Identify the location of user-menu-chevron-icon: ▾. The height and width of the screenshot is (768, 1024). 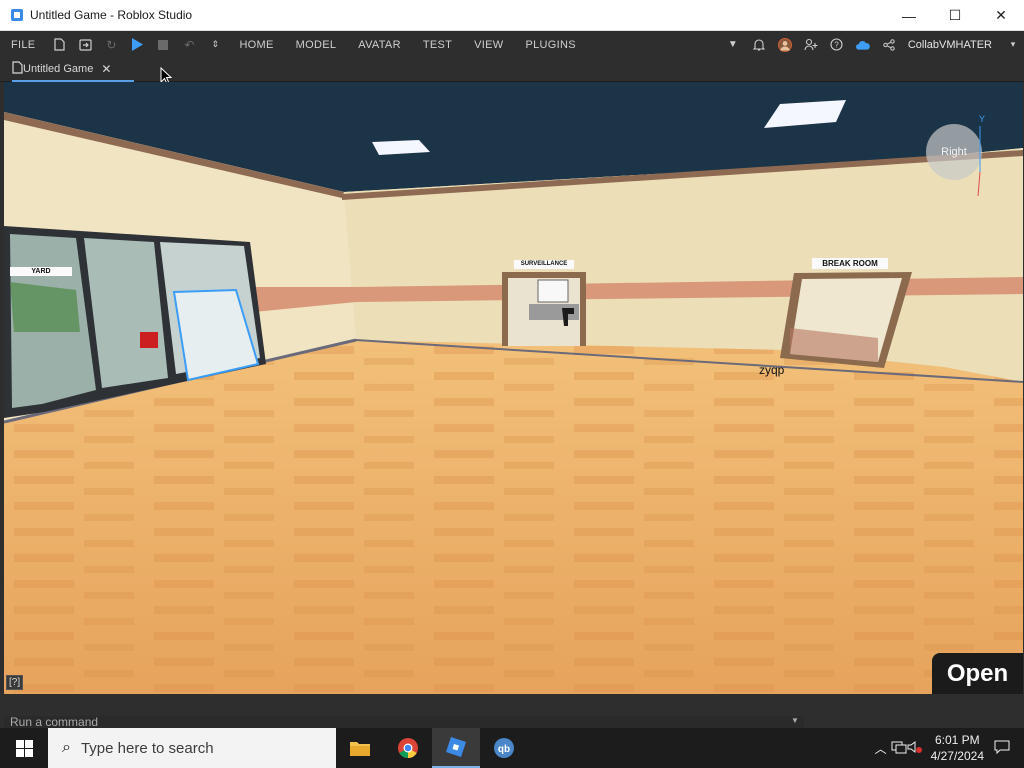
(1013, 45).